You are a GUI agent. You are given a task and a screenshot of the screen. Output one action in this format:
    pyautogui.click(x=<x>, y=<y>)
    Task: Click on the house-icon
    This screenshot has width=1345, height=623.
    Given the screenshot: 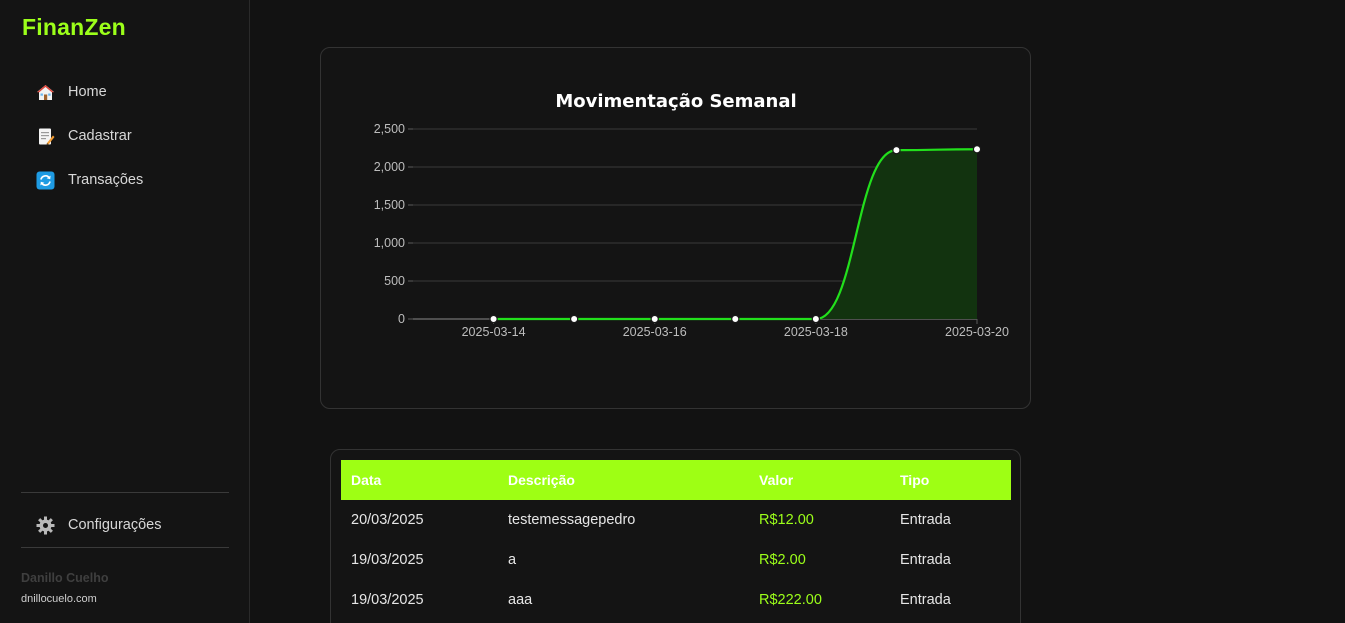 What is the action you would take?
    pyautogui.click(x=45, y=92)
    